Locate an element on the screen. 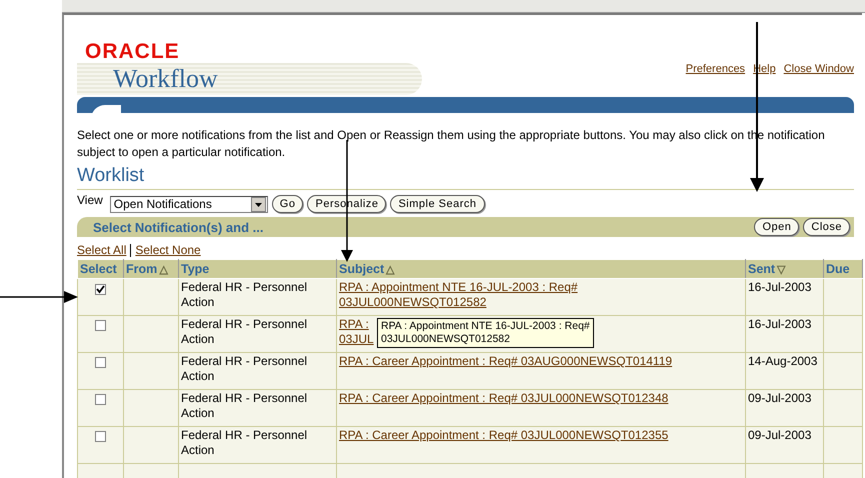 The image size is (865, 478). action-button: Open is located at coordinates (777, 227).